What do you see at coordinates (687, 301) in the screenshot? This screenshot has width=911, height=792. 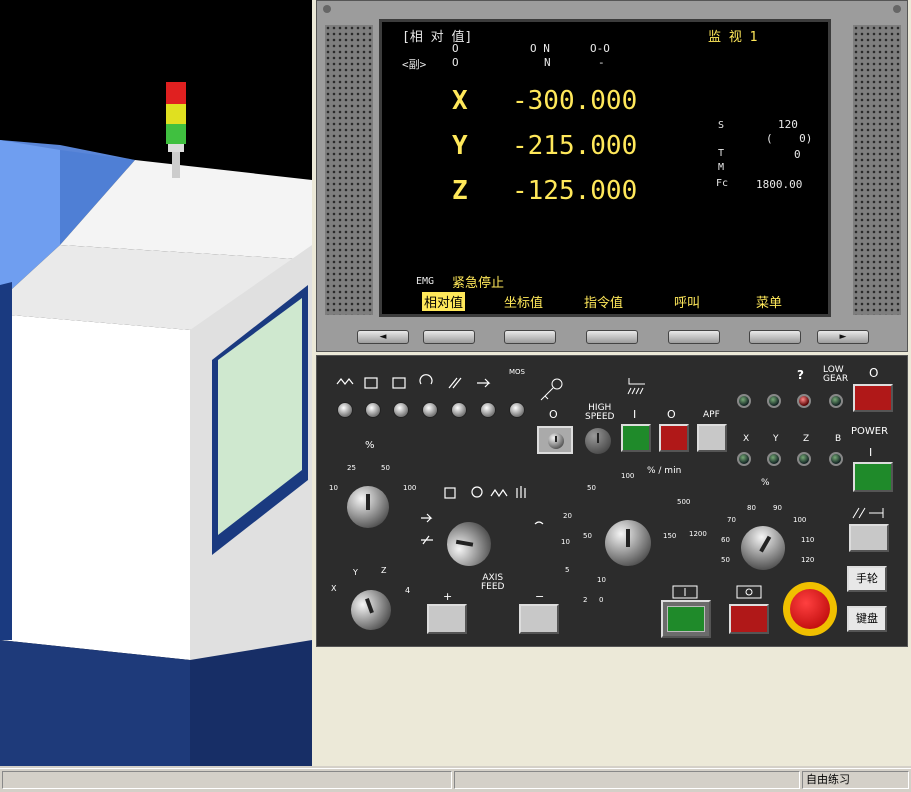 I see `softkey-label-call: 呼叫` at bounding box center [687, 301].